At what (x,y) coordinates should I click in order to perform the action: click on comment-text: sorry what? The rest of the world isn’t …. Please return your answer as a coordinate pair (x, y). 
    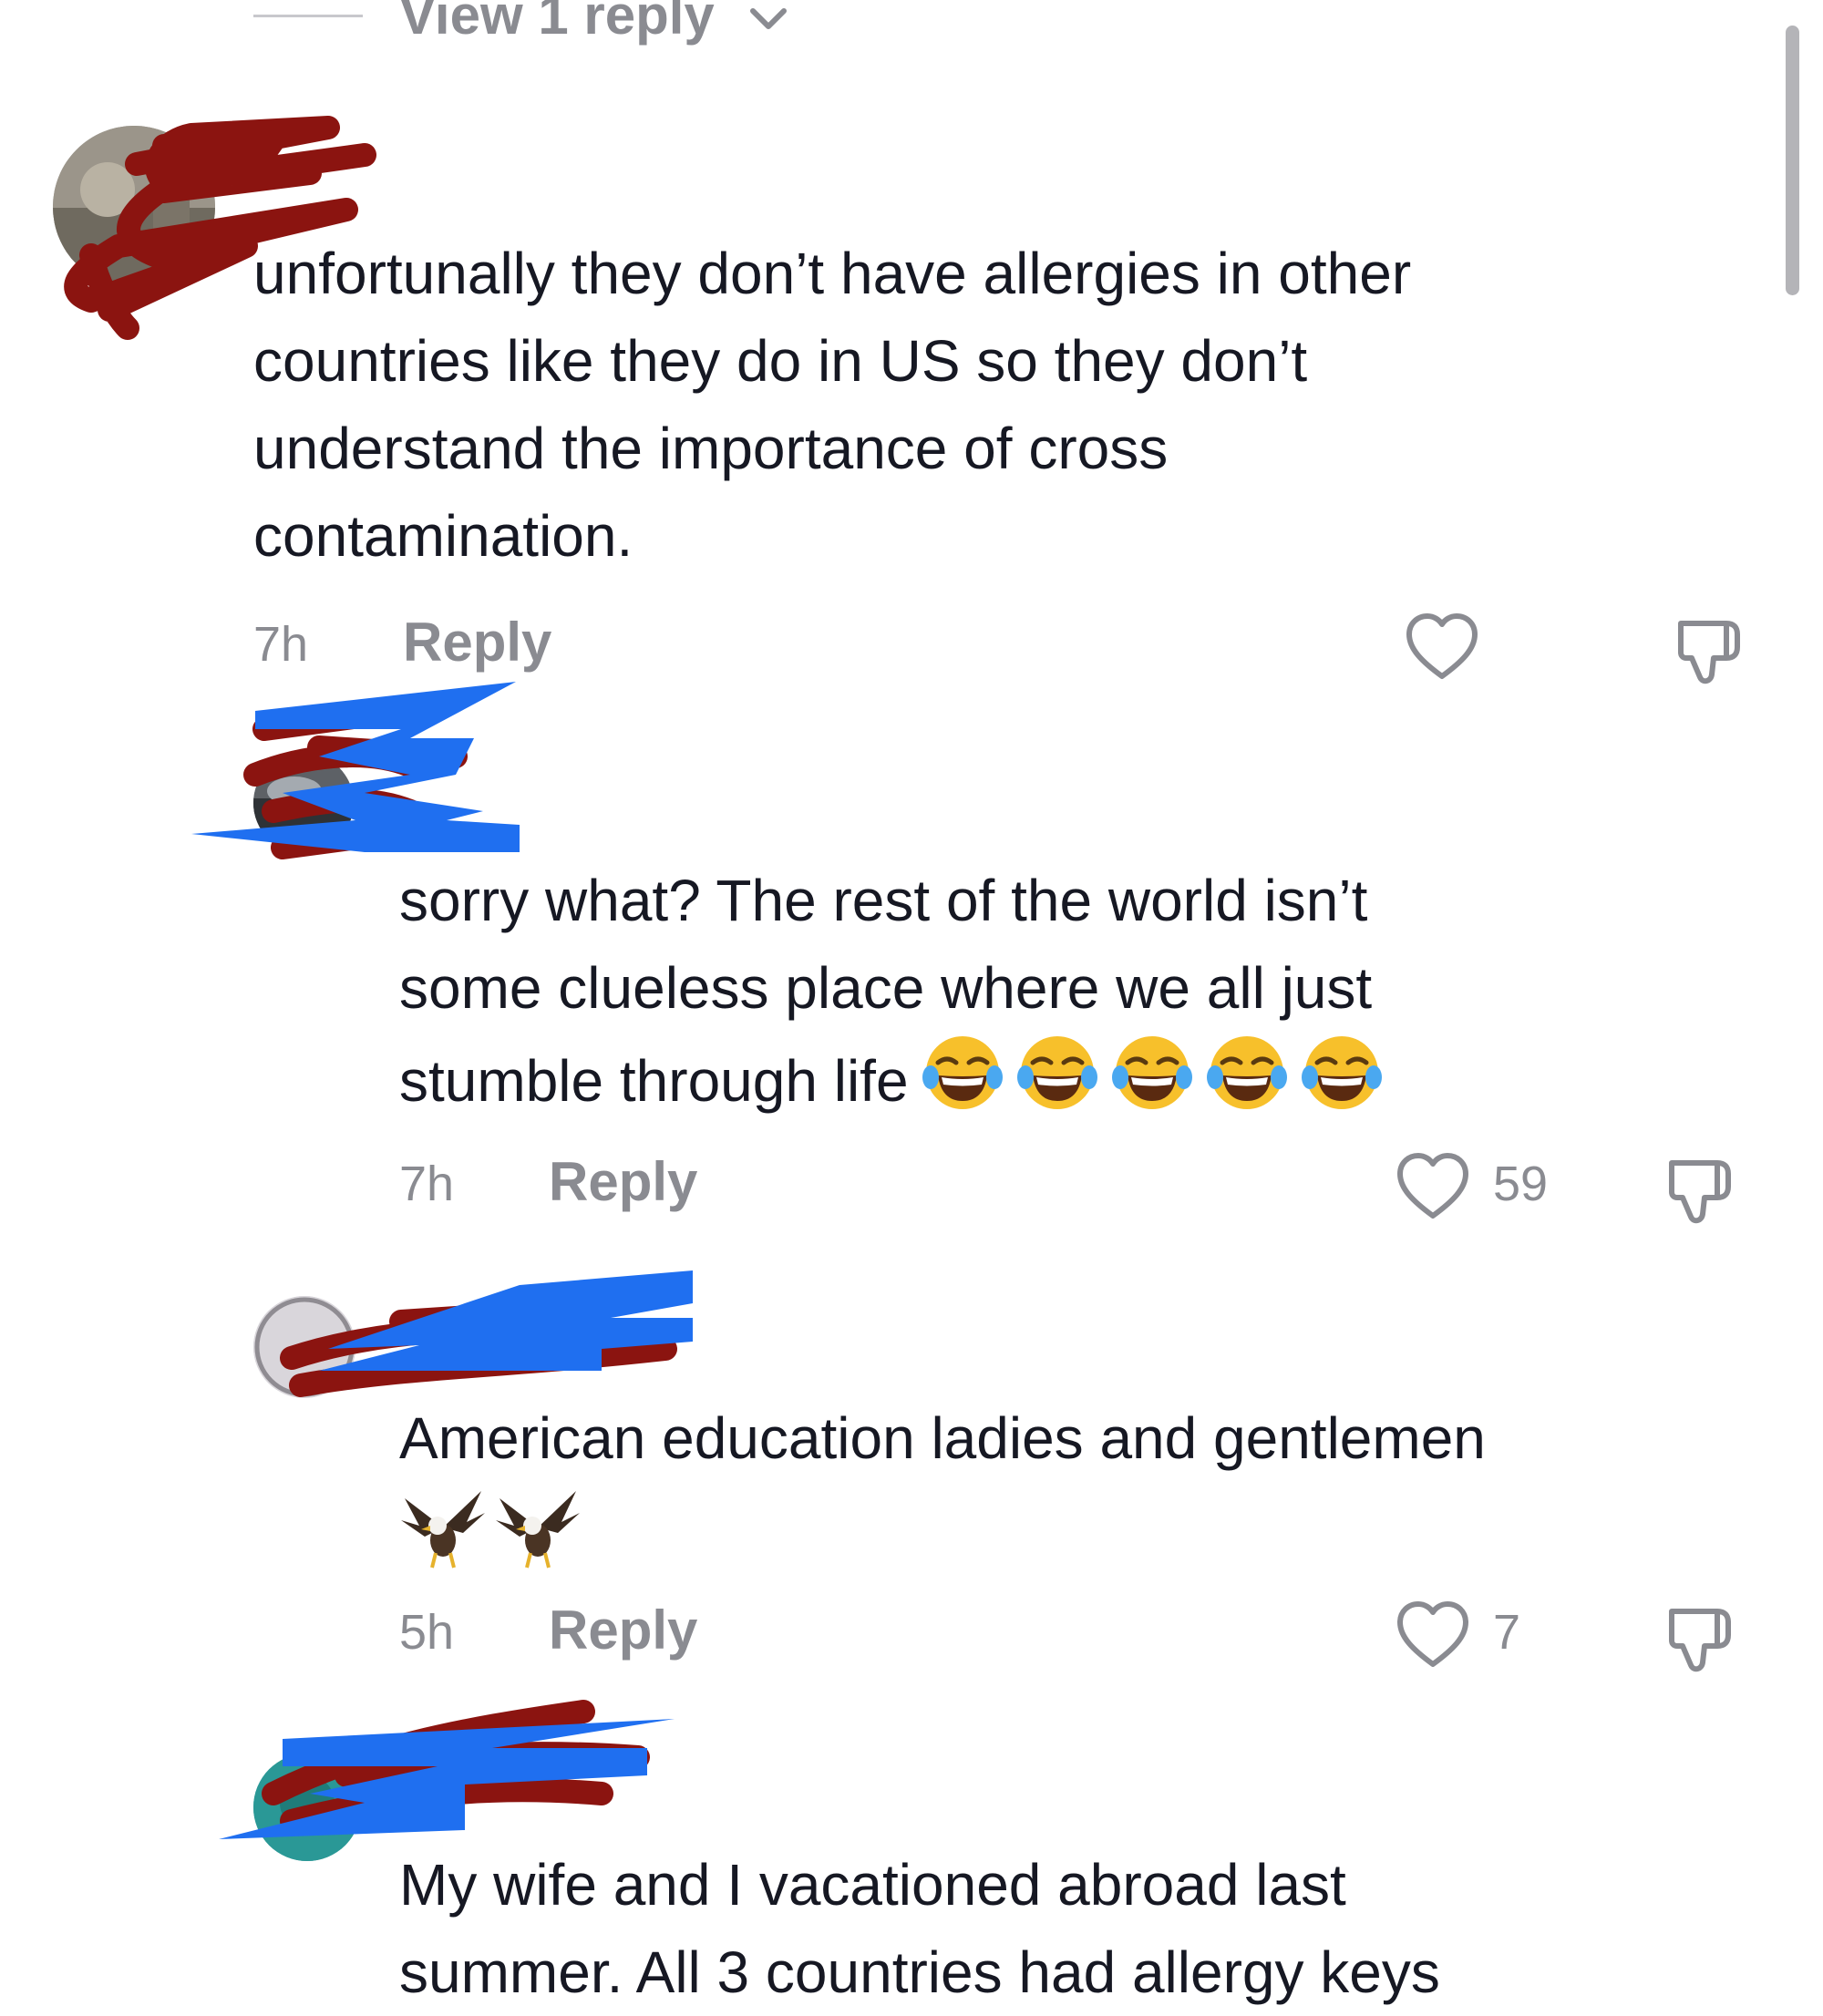
    Looking at the image, I should click on (1082, 997).